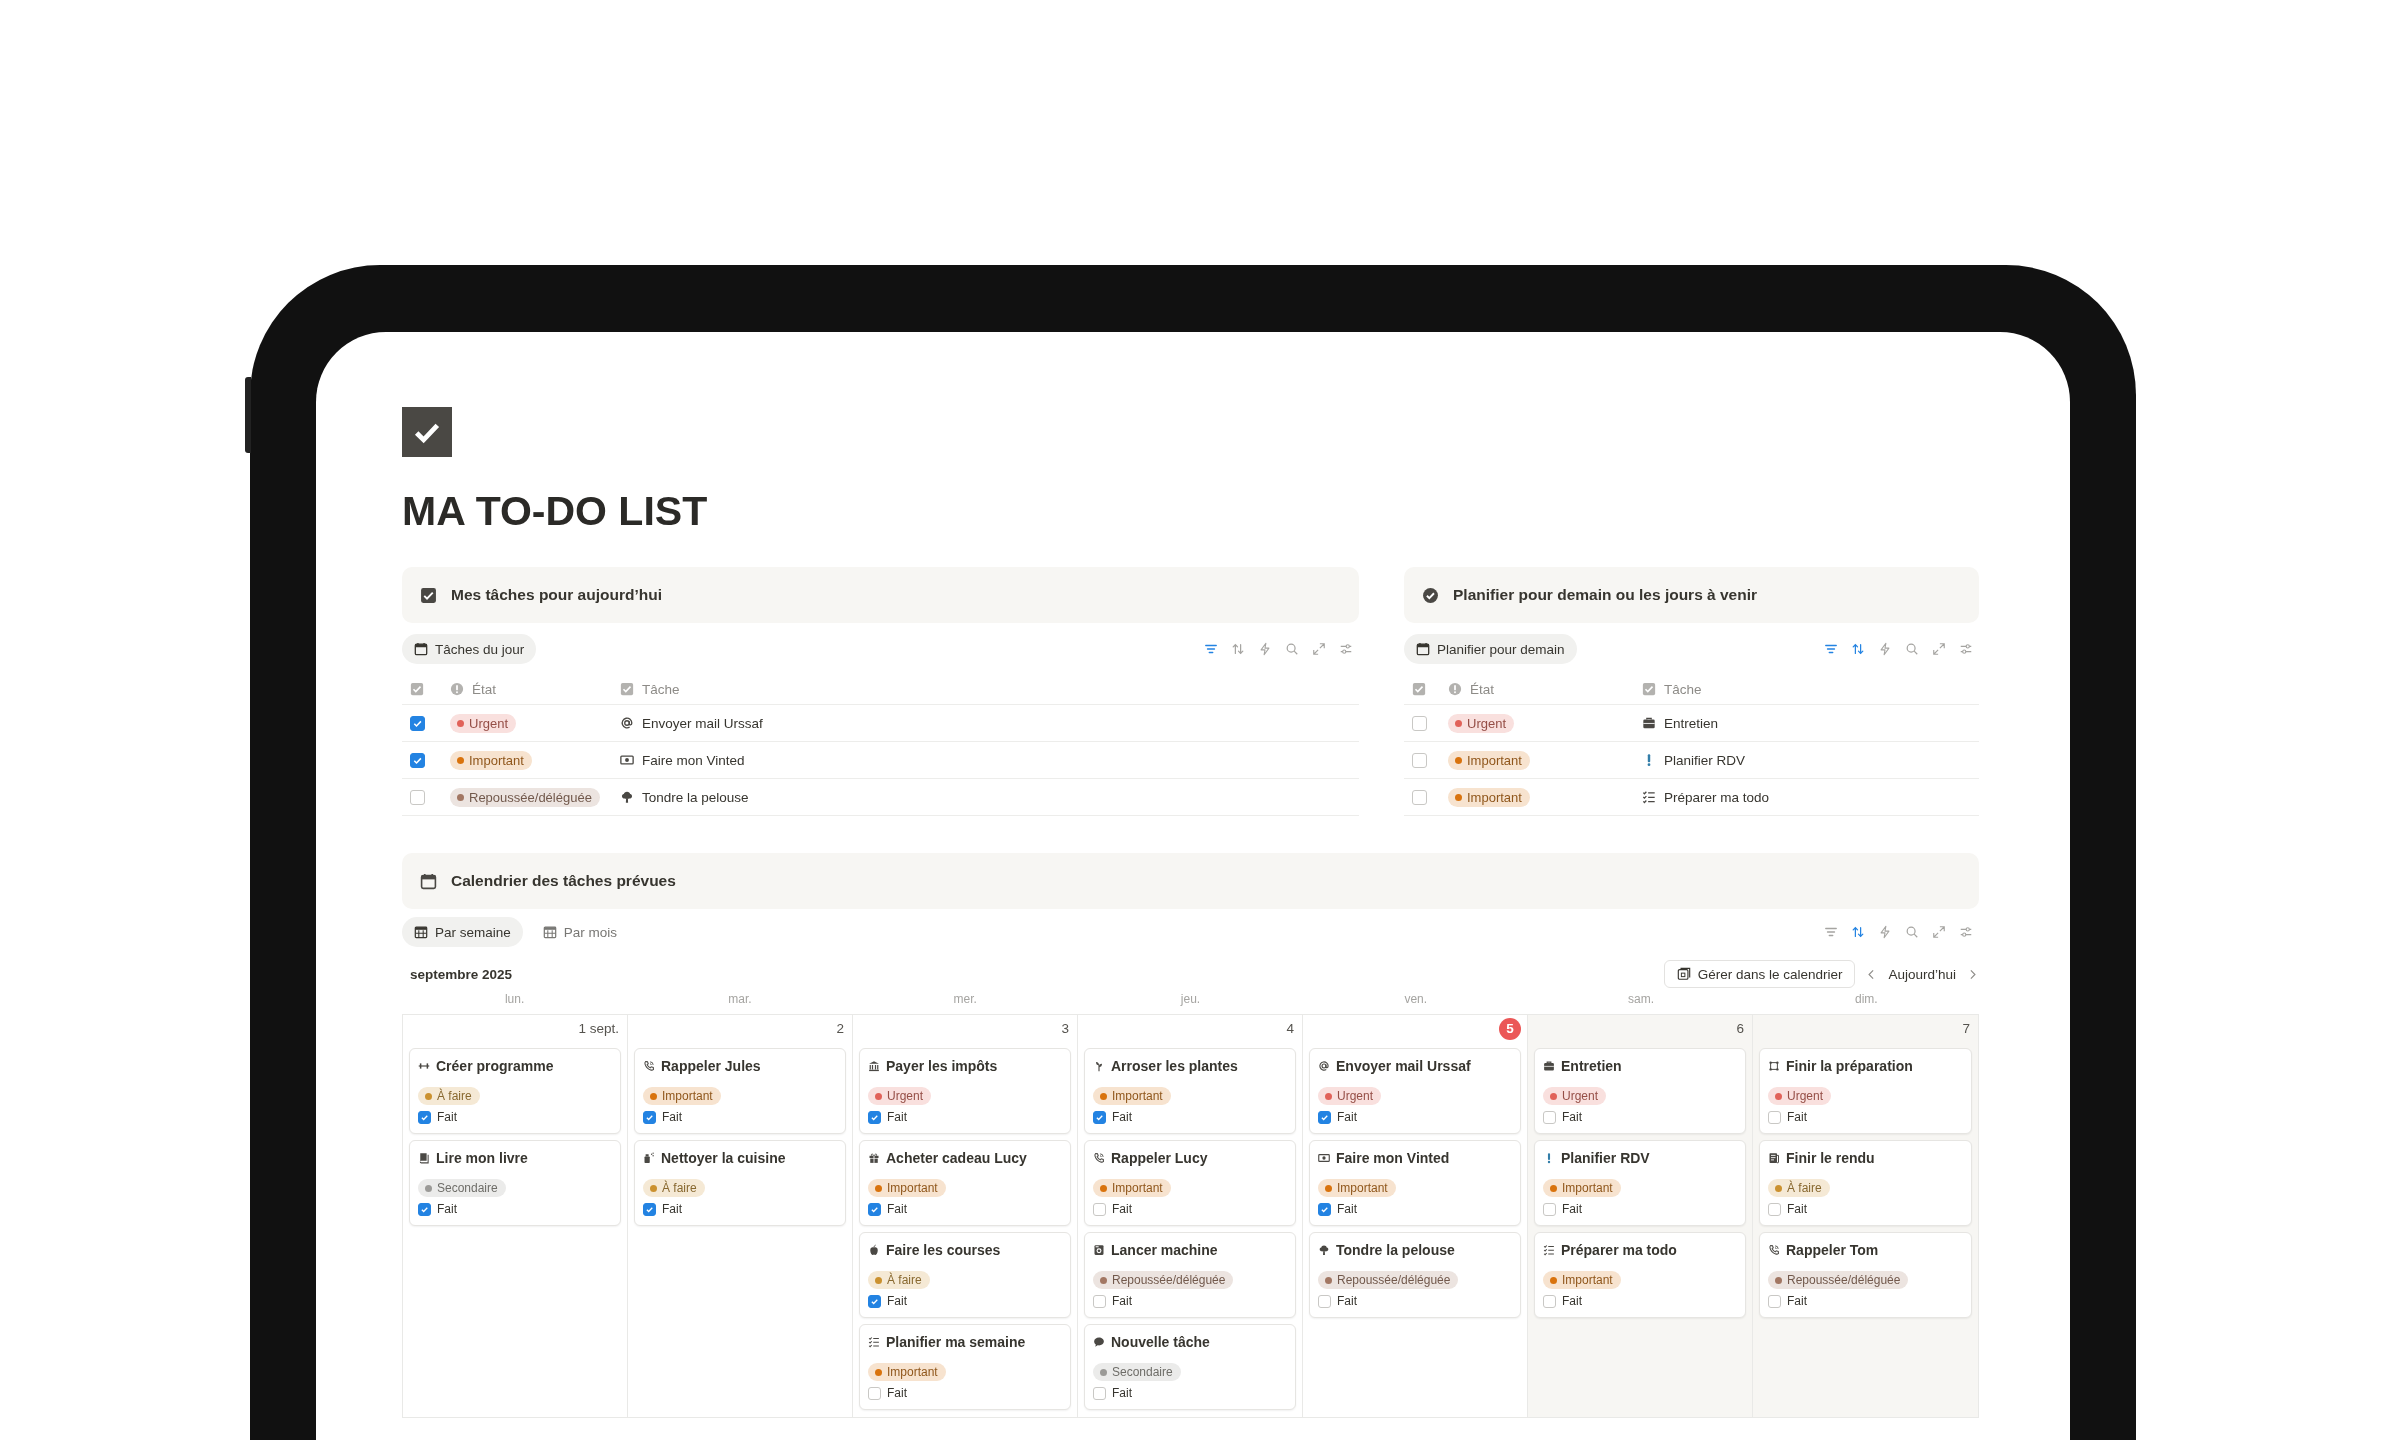 The image size is (2388, 1440). Describe the element at coordinates (1865, 1183) in the screenshot. I see `task-card: Finir le rendu À faire Fait` at that location.